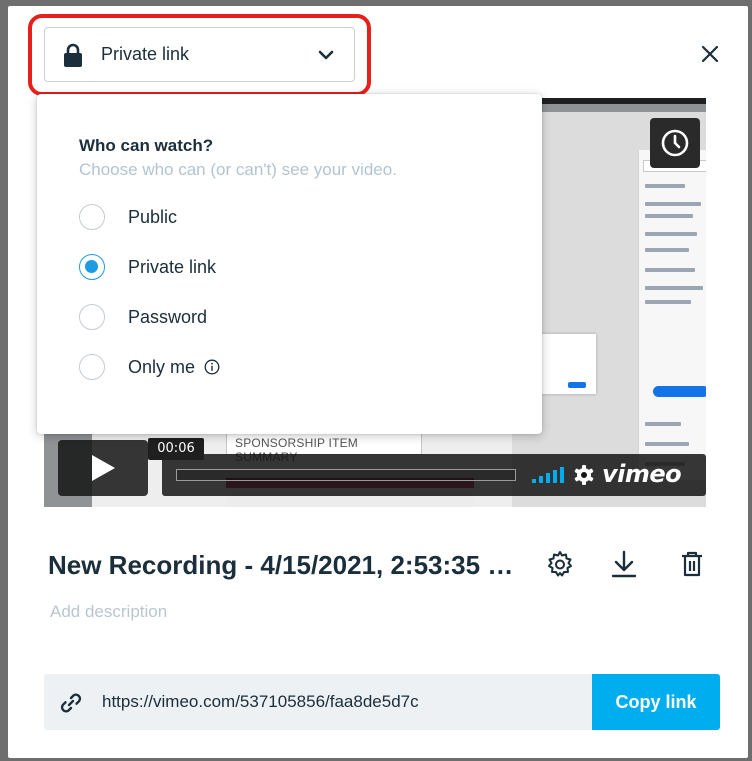 The height and width of the screenshot is (761, 752). What do you see at coordinates (284, 565) in the screenshot?
I see `video-title: New Recording - 4/15/2021, 2:53:35 PM` at bounding box center [284, 565].